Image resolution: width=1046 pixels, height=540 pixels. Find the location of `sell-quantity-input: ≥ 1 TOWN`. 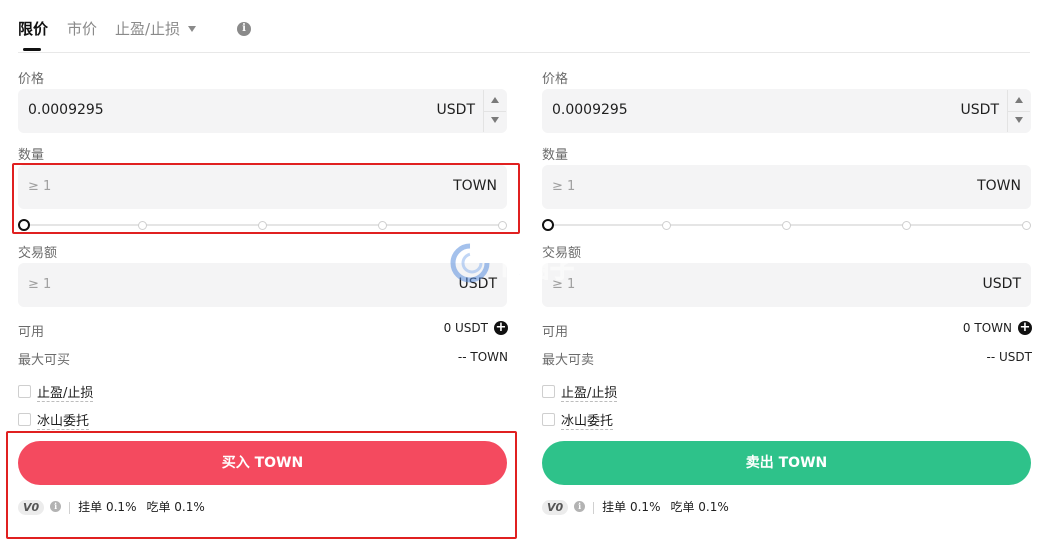

sell-quantity-input: ≥ 1 TOWN is located at coordinates (786, 187).